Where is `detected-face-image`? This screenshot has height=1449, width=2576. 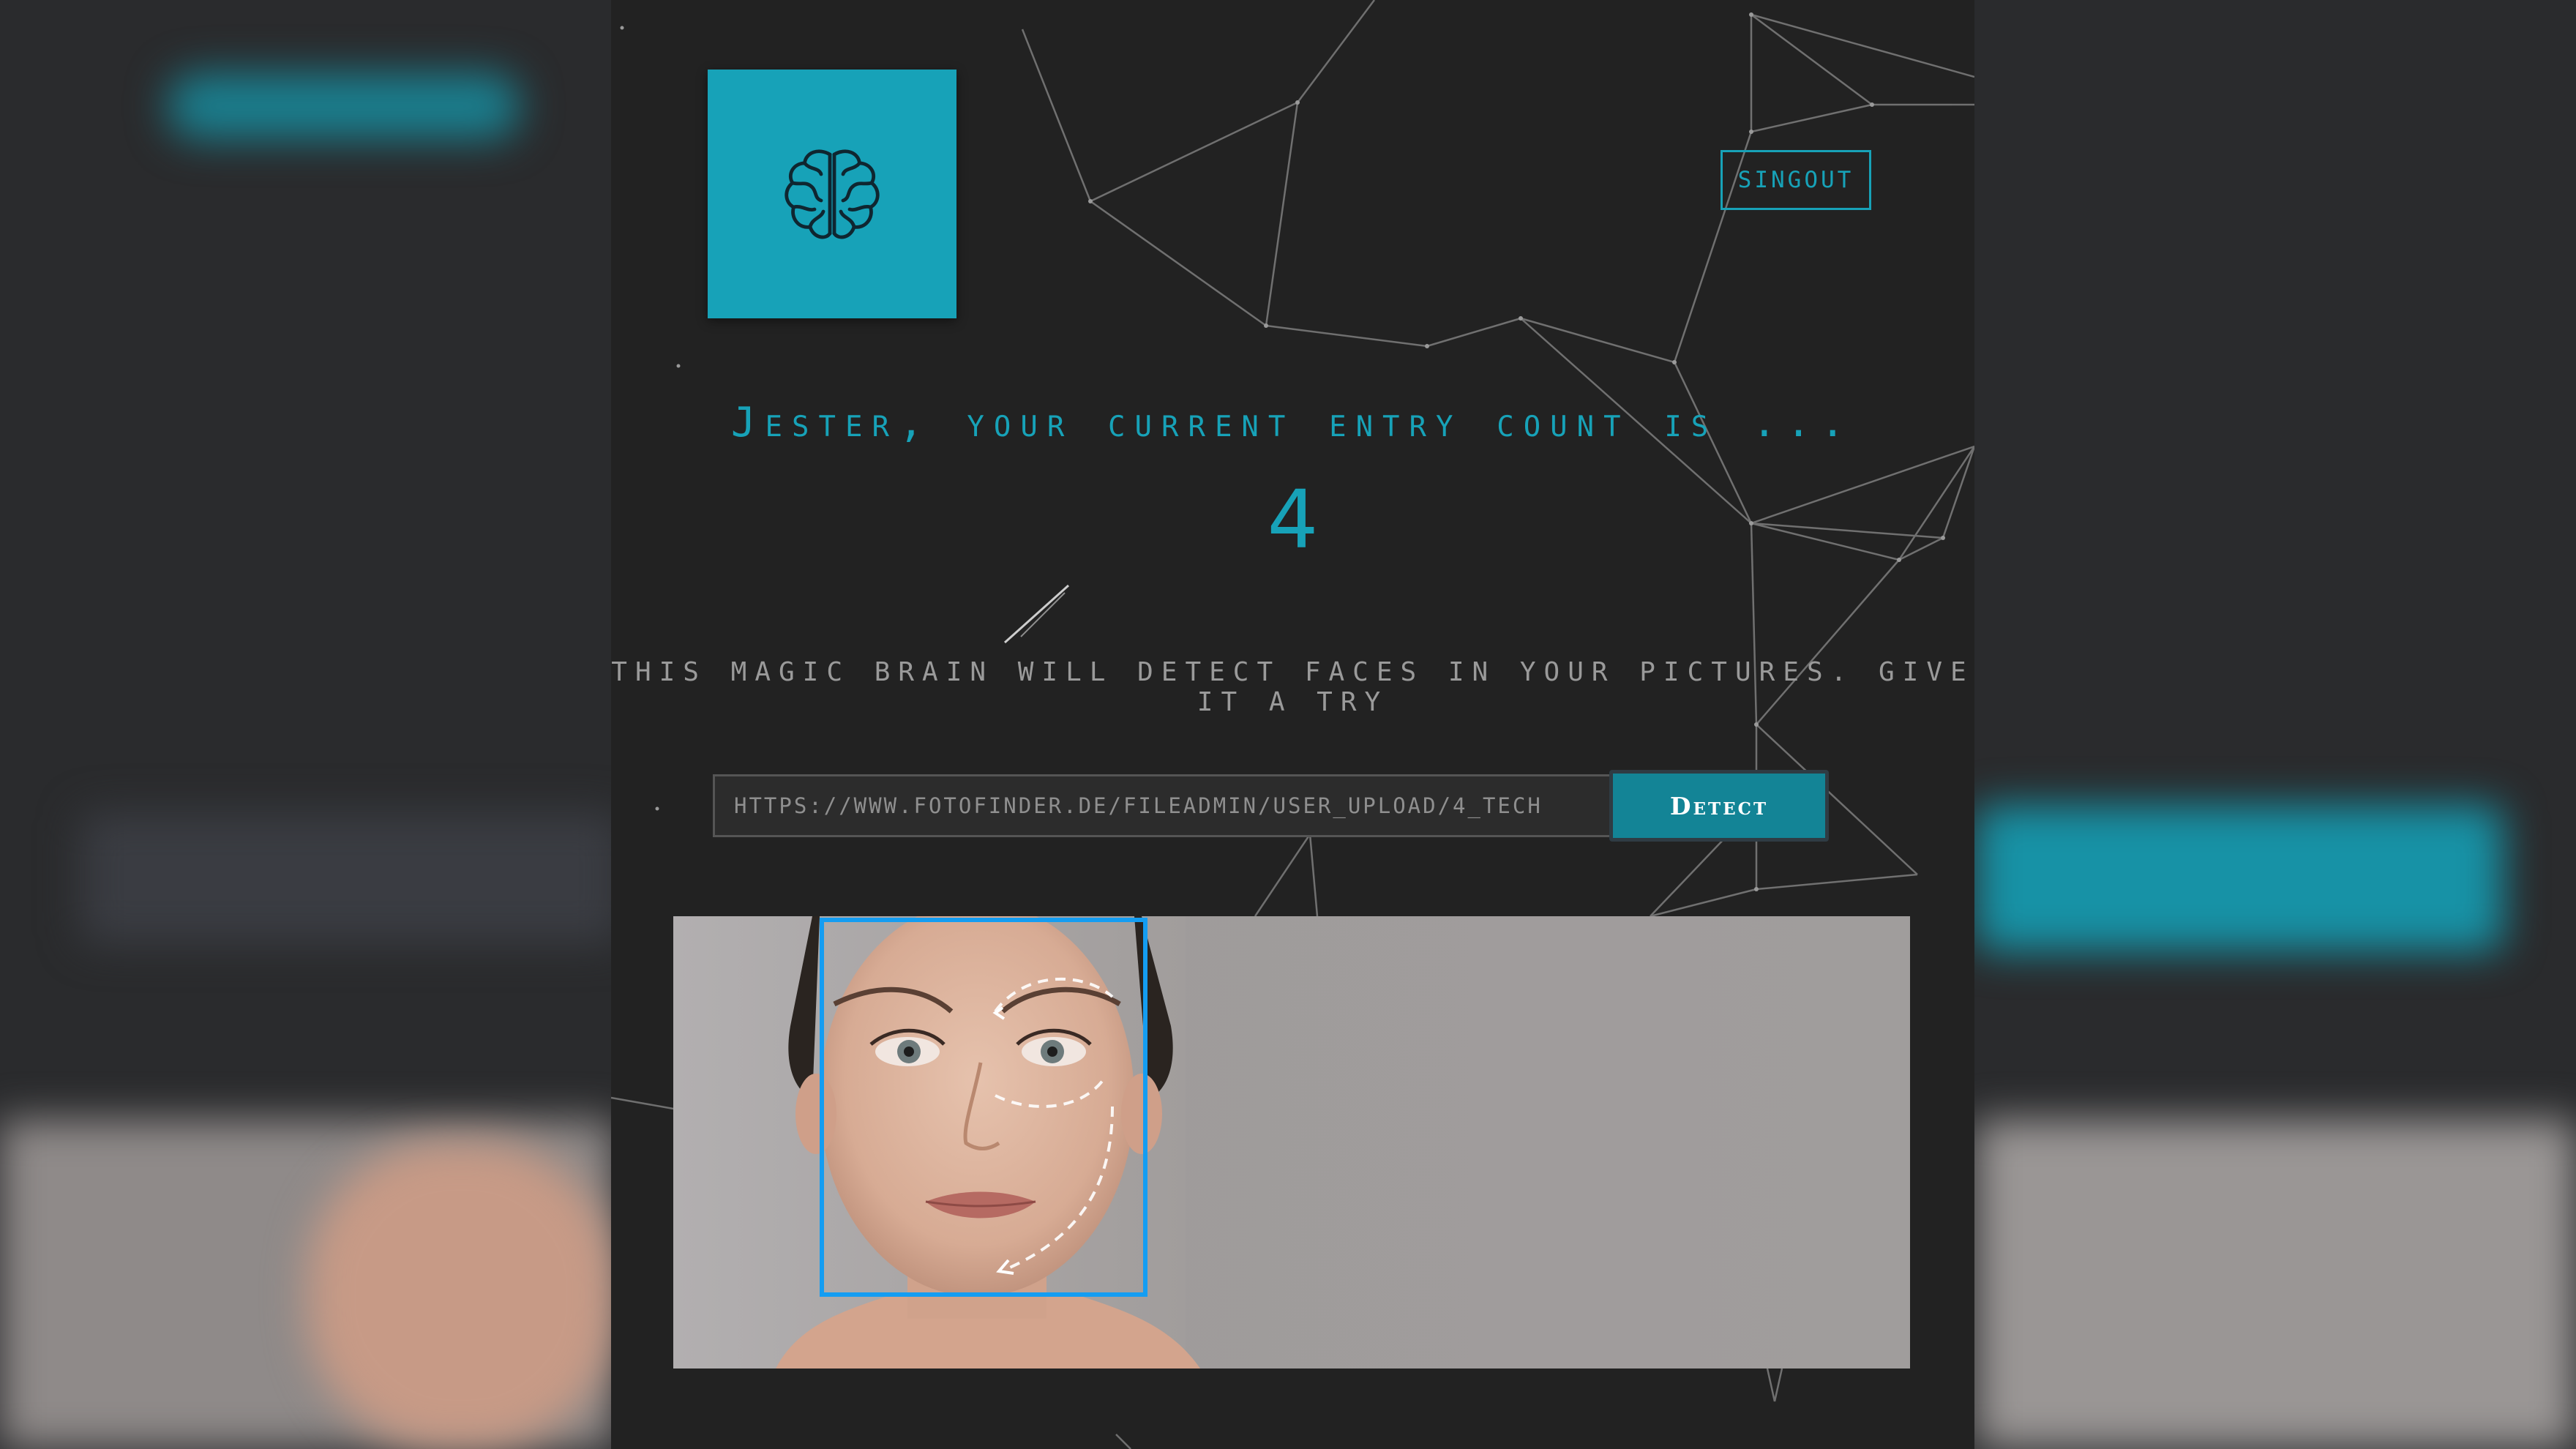 detected-face-image is located at coordinates (1291, 1142).